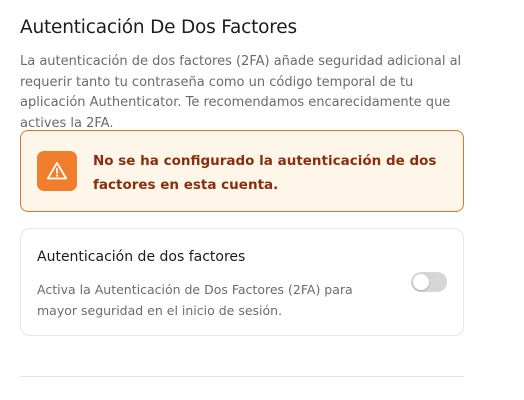 The image size is (524, 400). Describe the element at coordinates (242, 376) in the screenshot. I see `section-divider` at that location.